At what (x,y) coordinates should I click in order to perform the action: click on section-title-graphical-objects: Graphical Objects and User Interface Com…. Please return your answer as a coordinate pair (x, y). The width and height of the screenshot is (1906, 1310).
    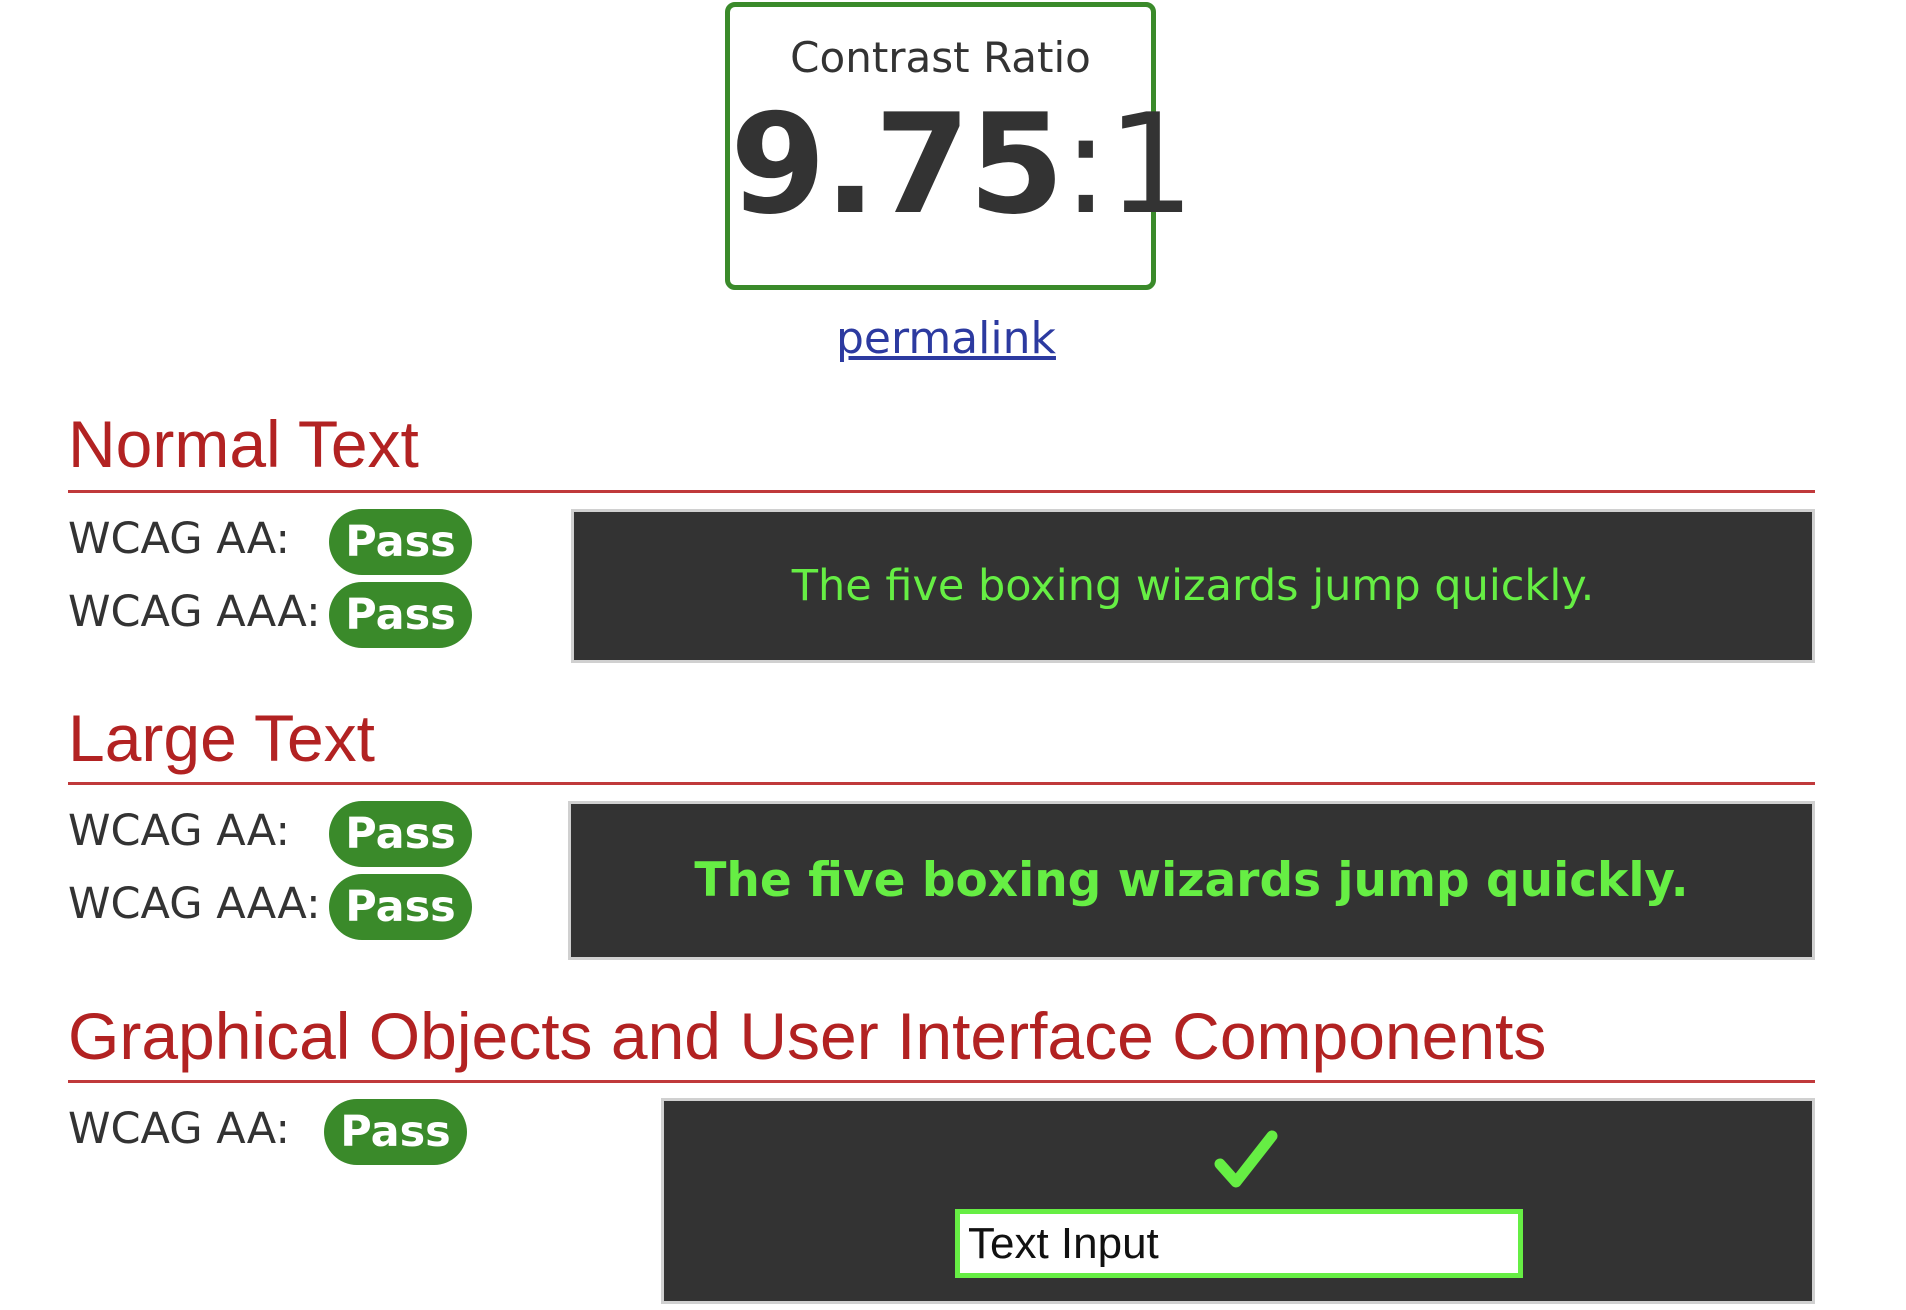
    Looking at the image, I should click on (807, 1036).